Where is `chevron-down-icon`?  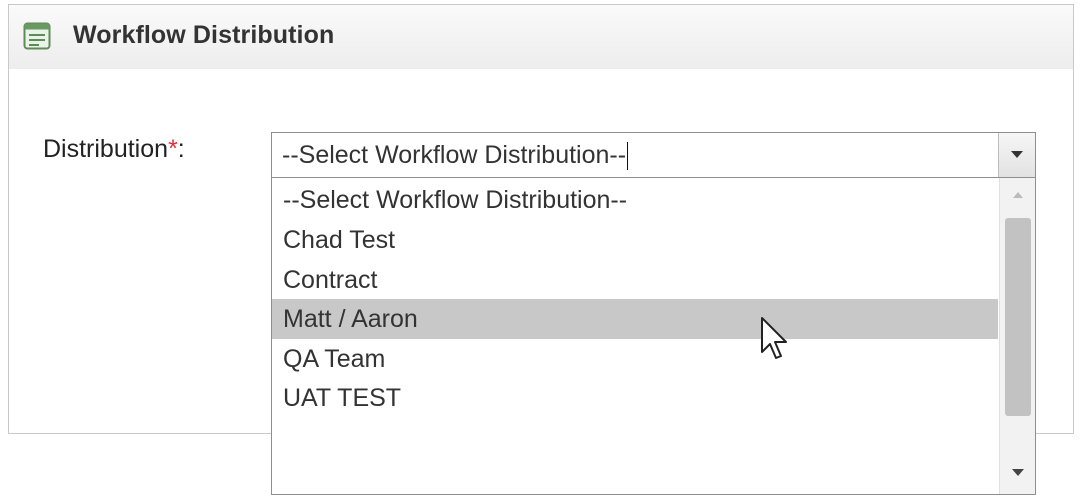
chevron-down-icon is located at coordinates (1017, 154).